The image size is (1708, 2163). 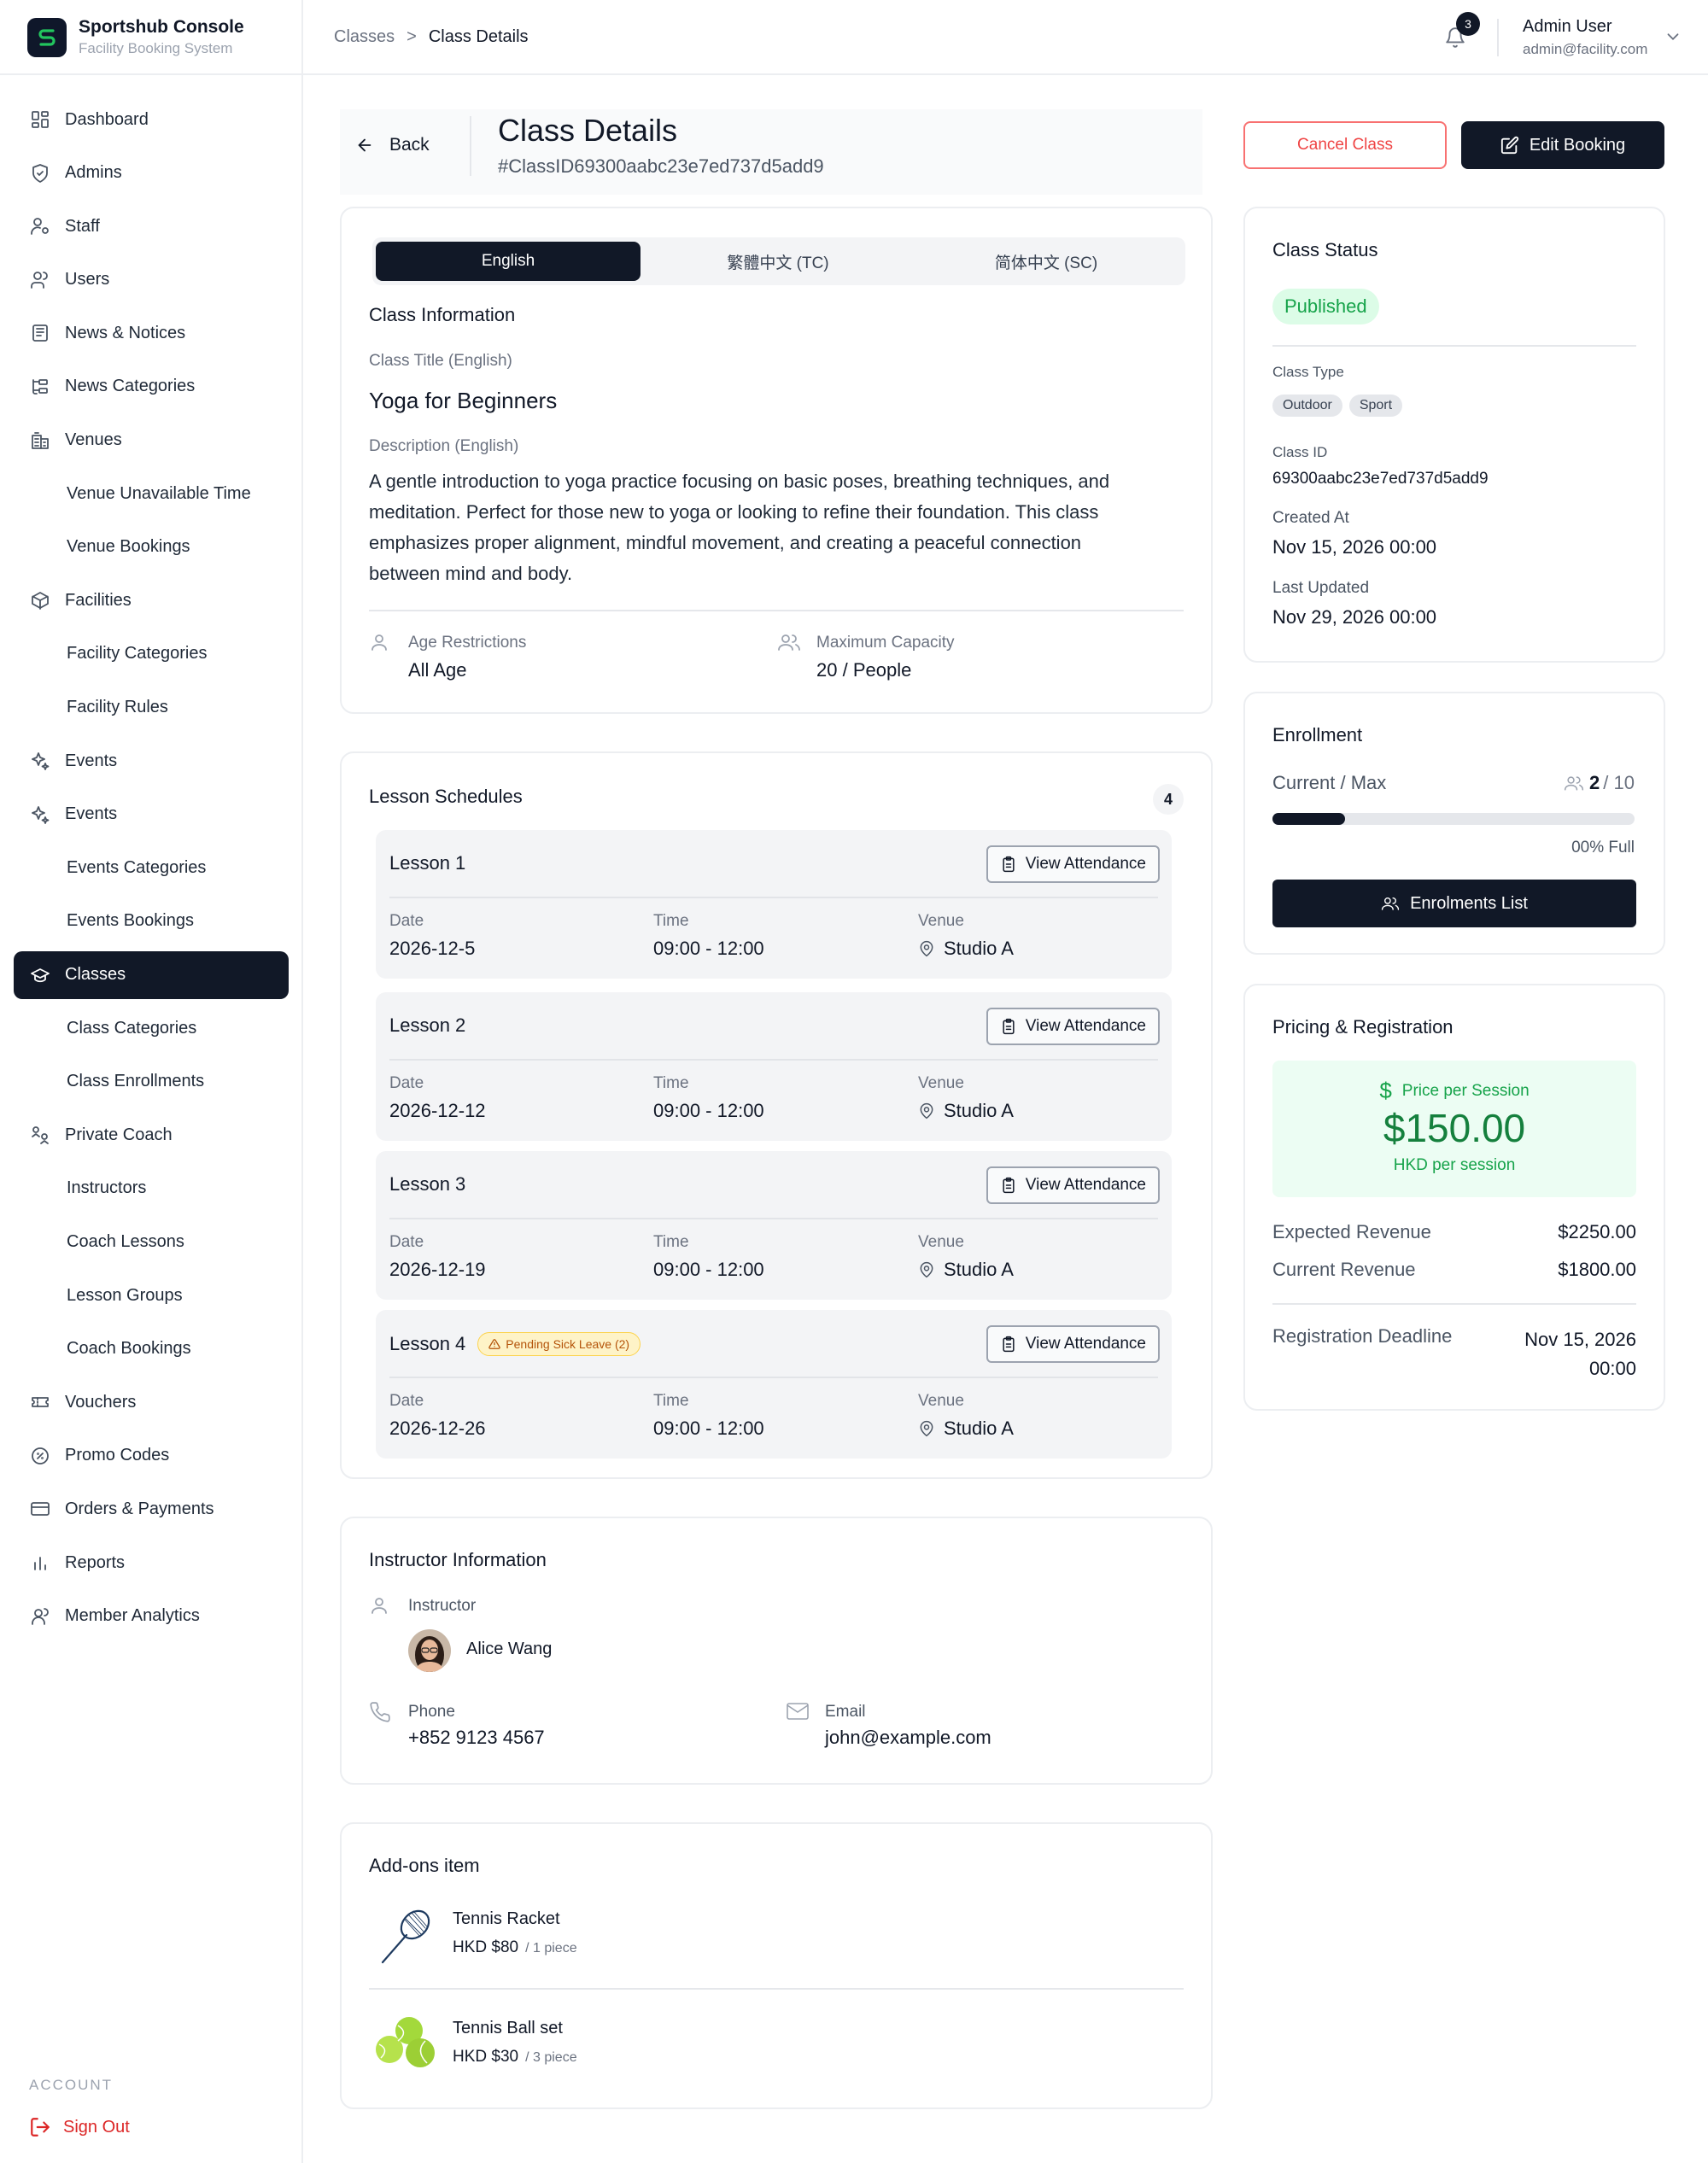 I want to click on sidebar-item-label: Orders & Payments, so click(x=139, y=1508).